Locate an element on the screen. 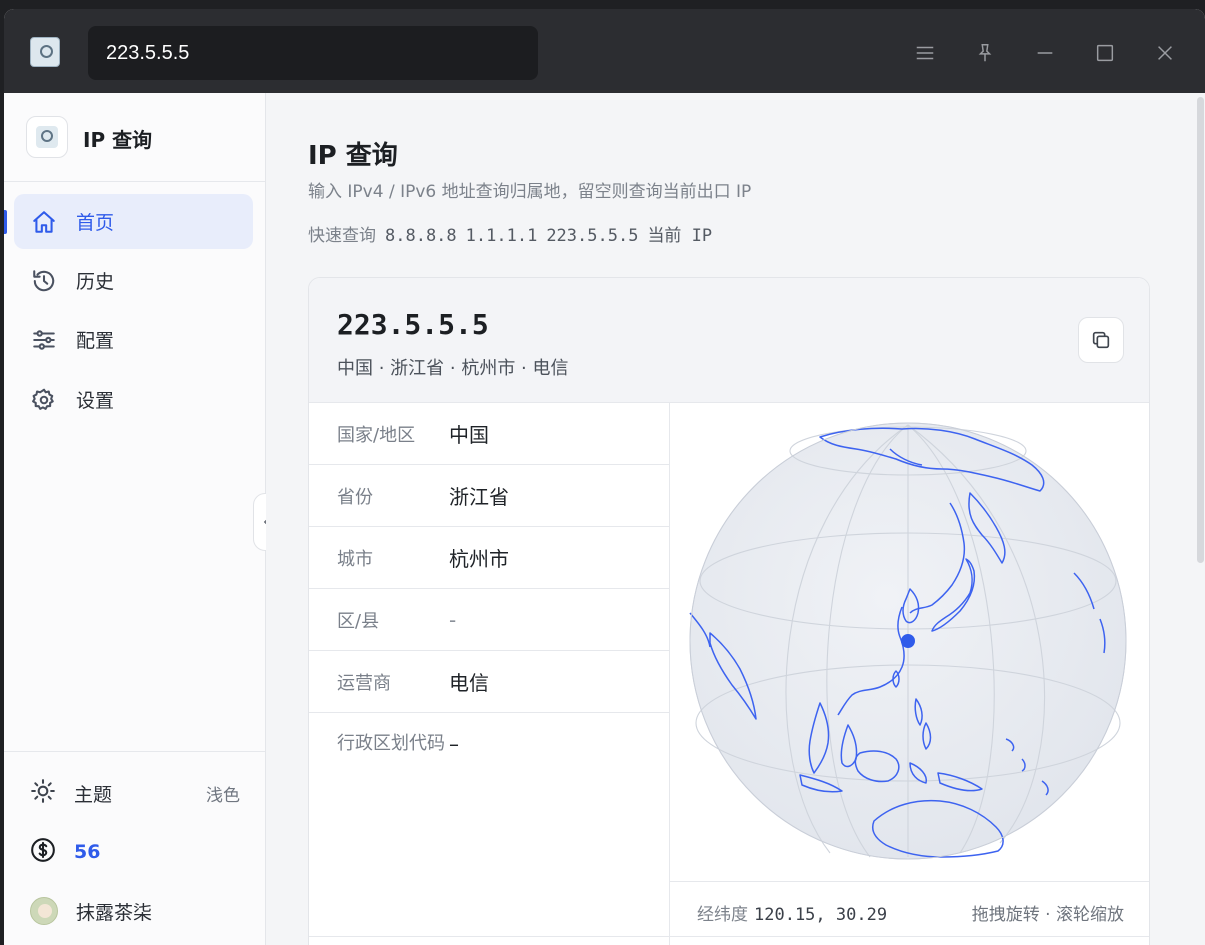 Image resolution: width=1205 pixels, height=945 pixels. quick-item-ali-dns: 223.5.5.5 is located at coordinates (592, 236).